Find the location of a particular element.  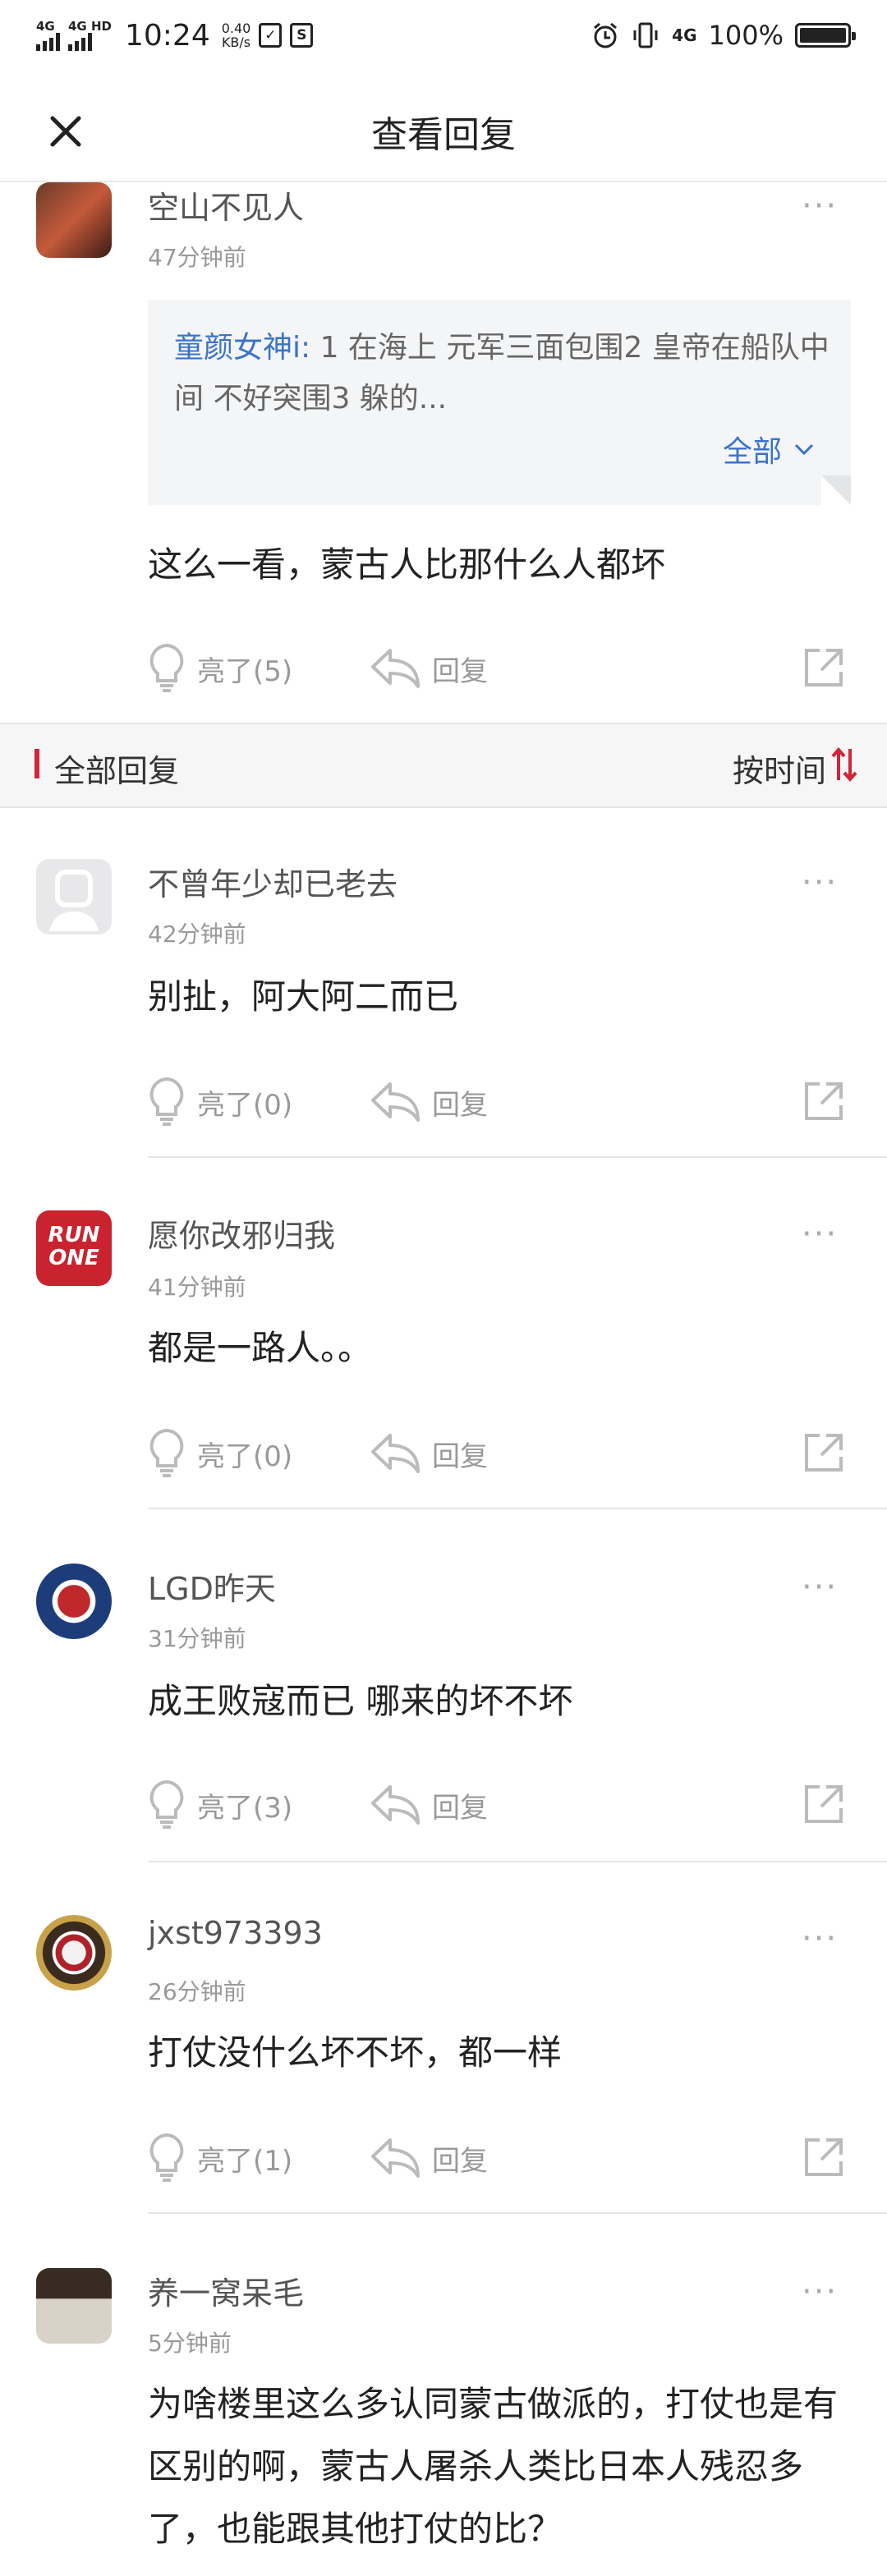

top-bar: 查看回复 is located at coordinates (443, 132).